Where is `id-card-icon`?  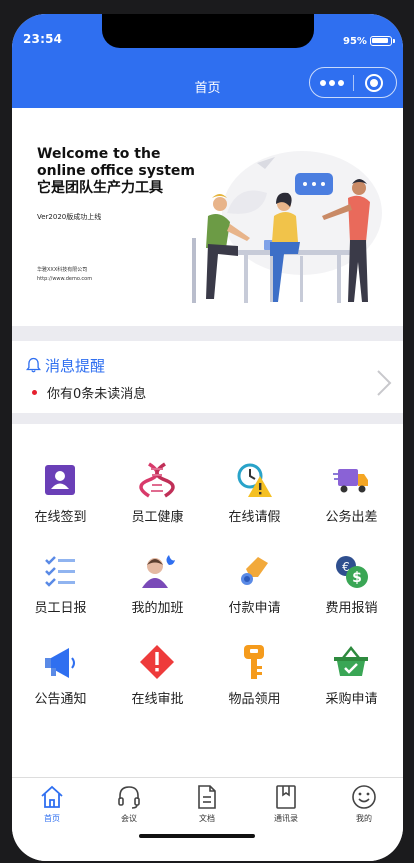 id-card-icon is located at coordinates (60, 480).